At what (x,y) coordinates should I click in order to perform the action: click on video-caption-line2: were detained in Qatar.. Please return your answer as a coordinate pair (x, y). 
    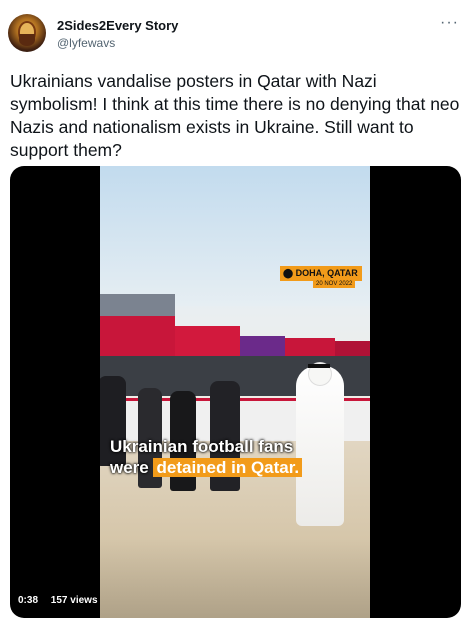
    Looking at the image, I should click on (206, 468).